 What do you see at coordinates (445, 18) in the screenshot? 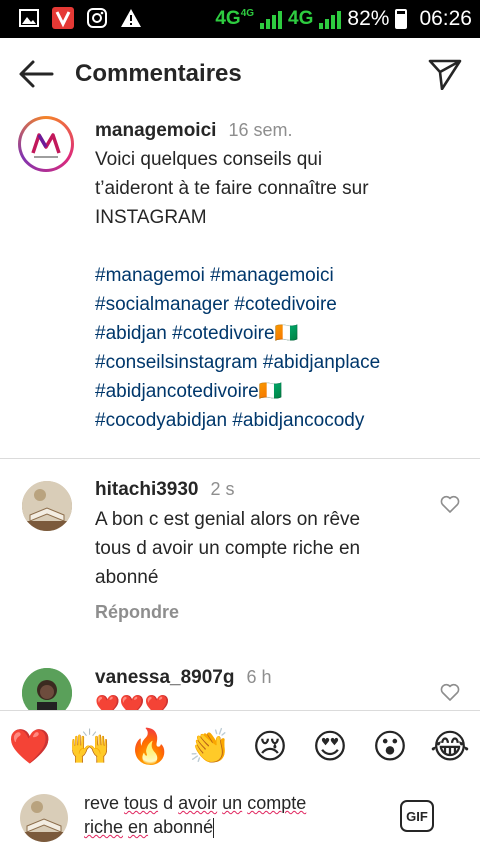
I see `clock: 06:26` at bounding box center [445, 18].